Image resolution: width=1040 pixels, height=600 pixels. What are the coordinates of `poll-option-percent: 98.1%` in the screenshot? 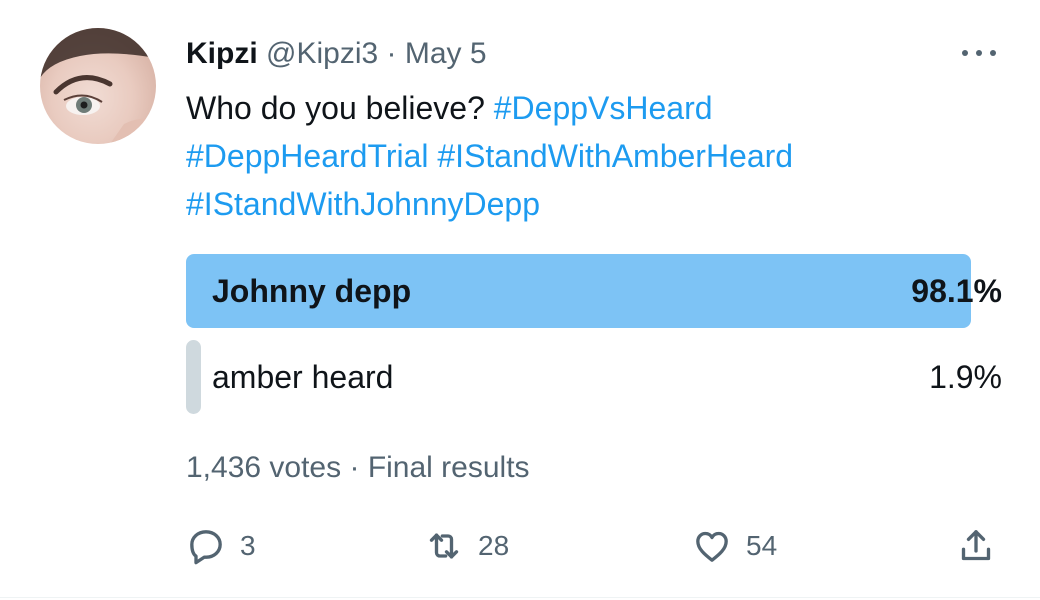 It's located at (956, 291).